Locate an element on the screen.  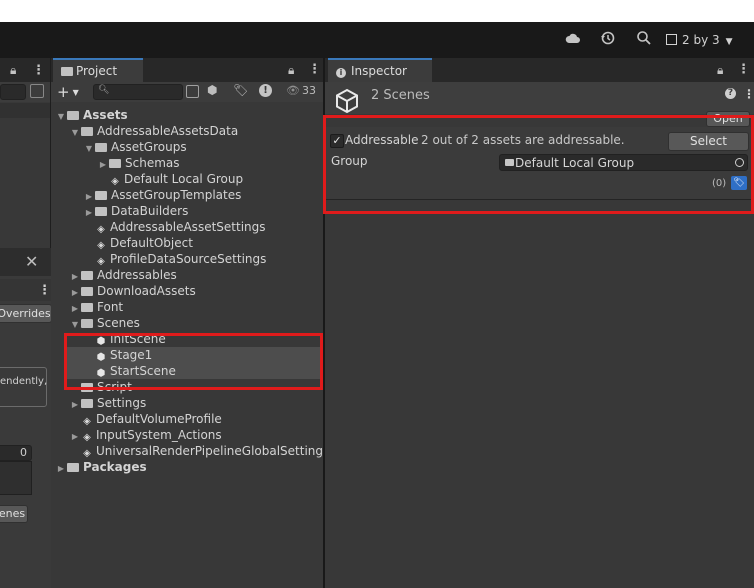
create-button: + ▼ is located at coordinates (68, 92).